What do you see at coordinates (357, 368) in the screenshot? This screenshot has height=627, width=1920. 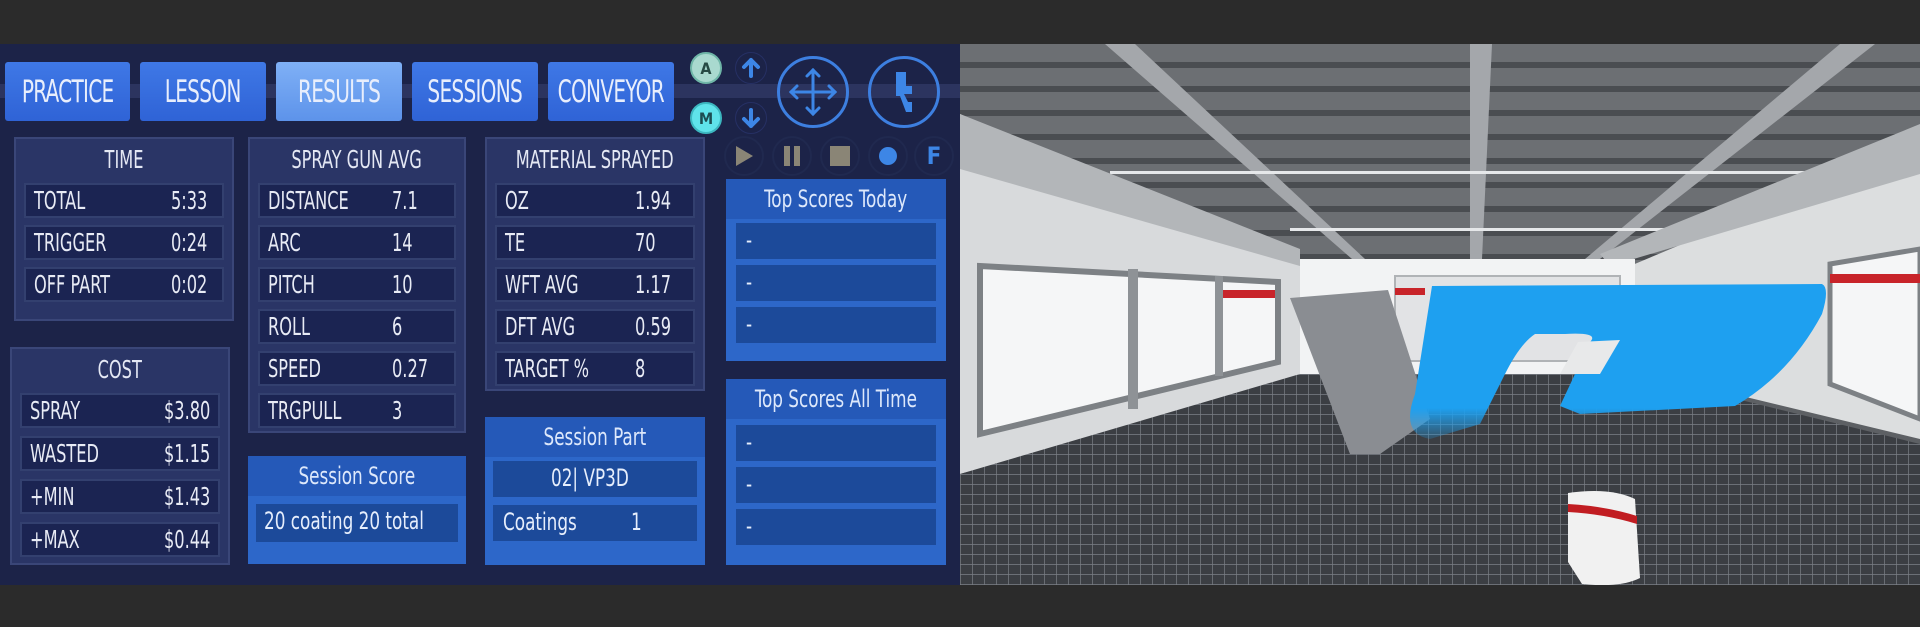 I see `spray-gun-row: SPEED 0.27` at bounding box center [357, 368].